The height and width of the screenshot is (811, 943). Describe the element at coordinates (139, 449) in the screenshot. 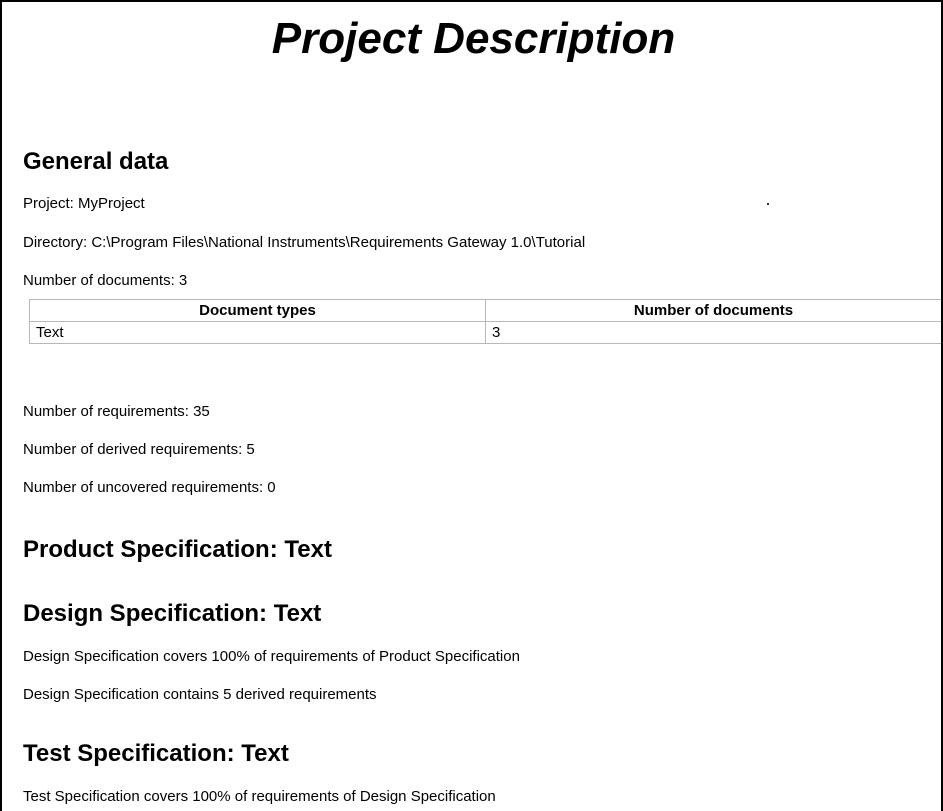

I see `derived-requirements-line: Number of derived requirements: 5` at that location.